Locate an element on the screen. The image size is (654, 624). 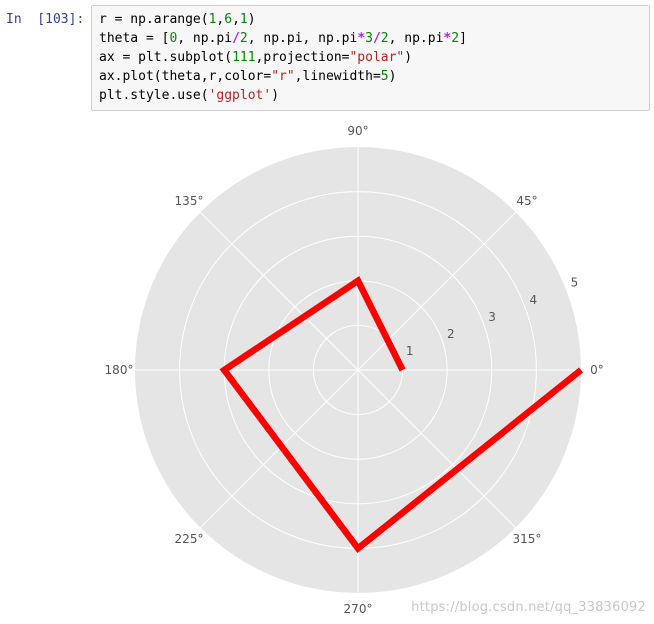
code-token: plt.style.use( is located at coordinates (154, 95).